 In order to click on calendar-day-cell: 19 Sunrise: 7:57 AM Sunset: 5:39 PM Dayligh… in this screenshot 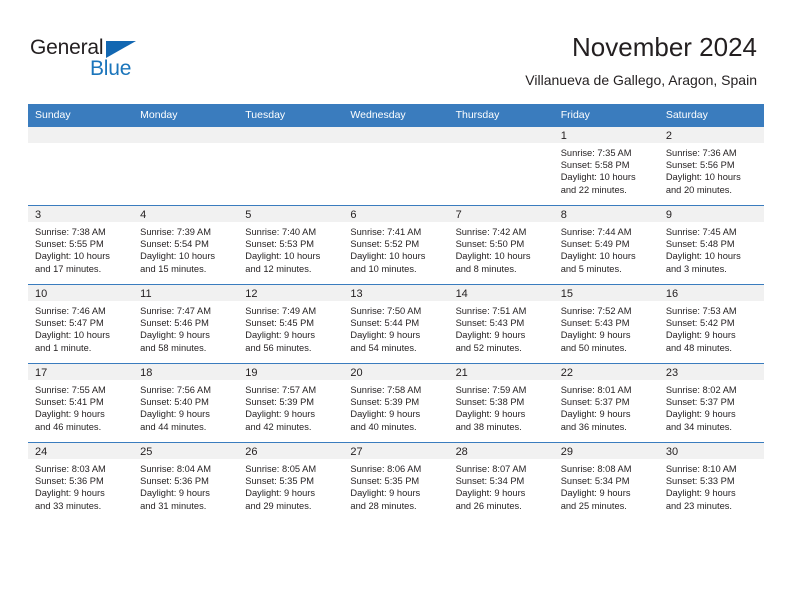, I will do `click(291, 403)`.